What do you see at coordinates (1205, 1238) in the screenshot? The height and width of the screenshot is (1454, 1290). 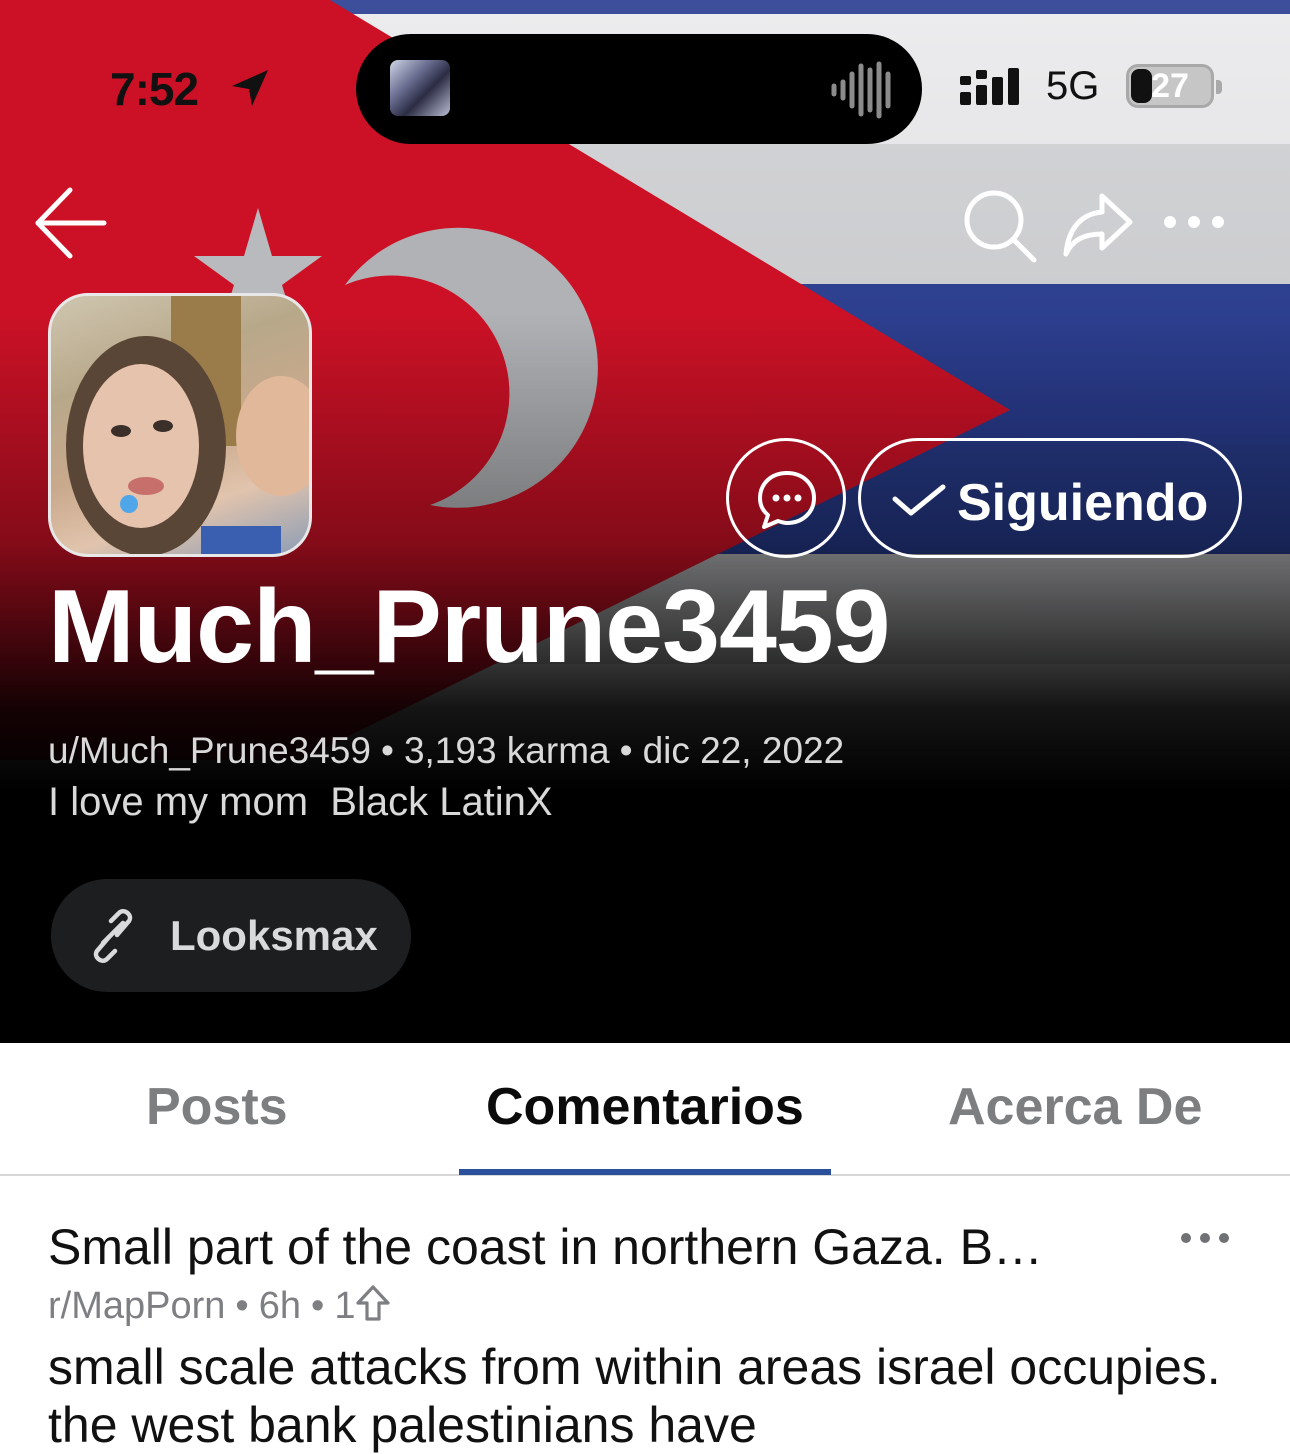 I see `comment-more-icon` at bounding box center [1205, 1238].